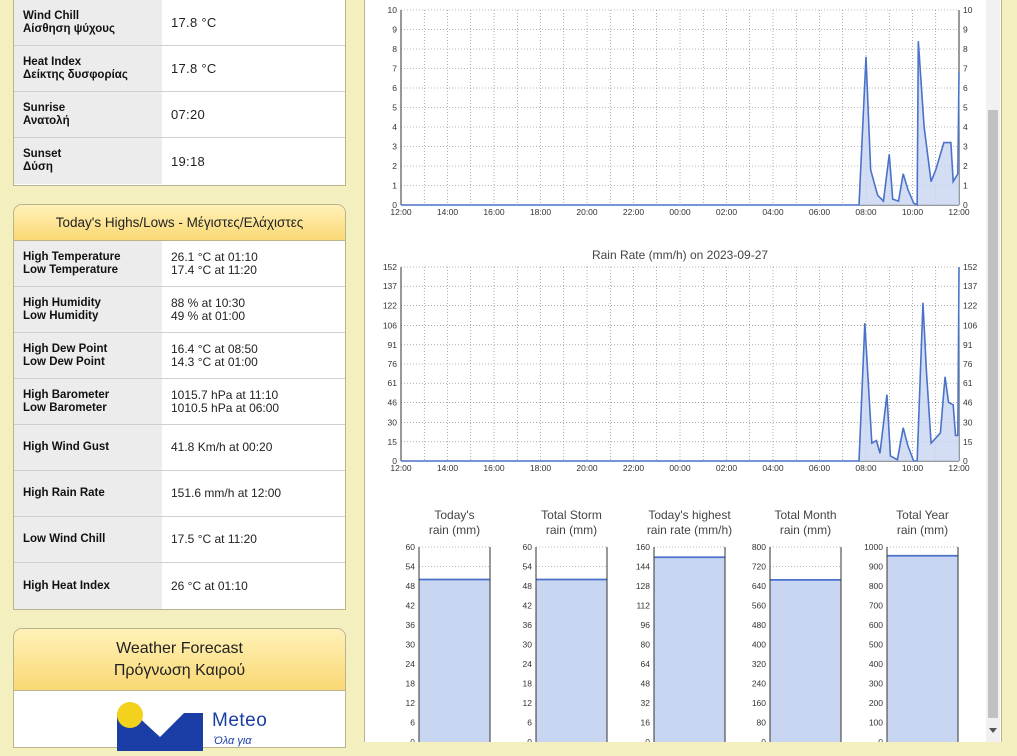  I want to click on gauge-tick: 128, so click(643, 586).